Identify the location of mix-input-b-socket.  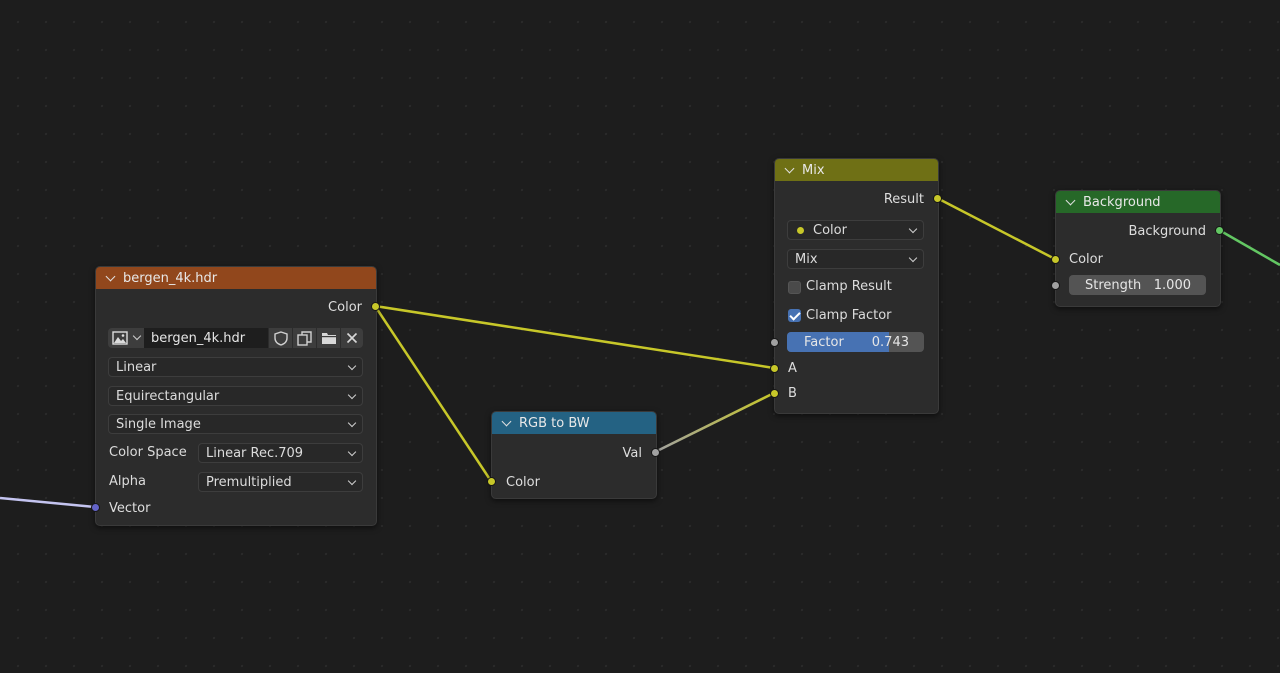
(774, 393).